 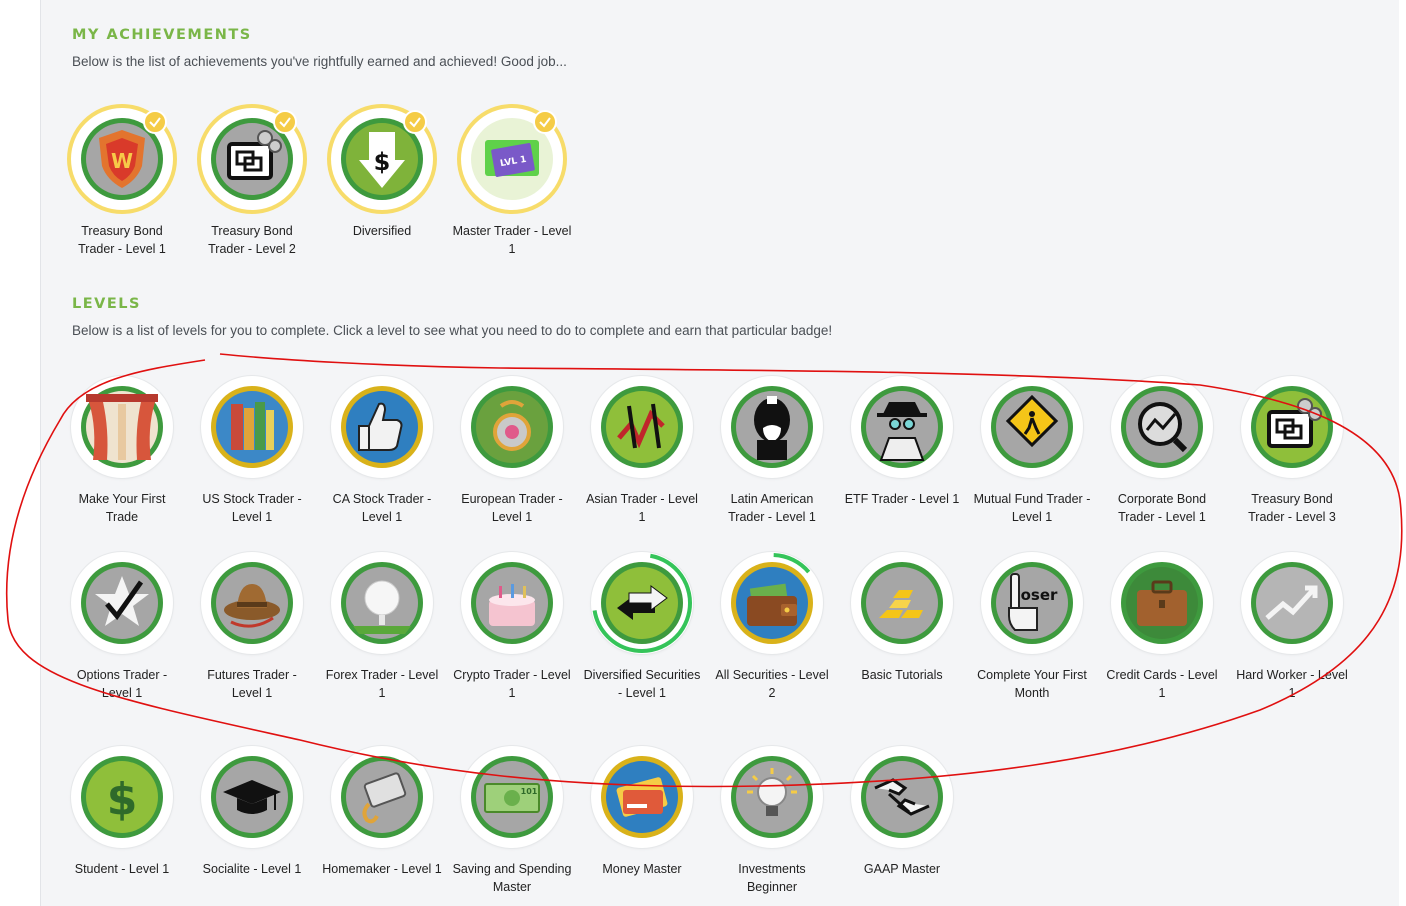 I want to click on level-label: Corporate Bond Trader - Level 1, so click(x=1162, y=508).